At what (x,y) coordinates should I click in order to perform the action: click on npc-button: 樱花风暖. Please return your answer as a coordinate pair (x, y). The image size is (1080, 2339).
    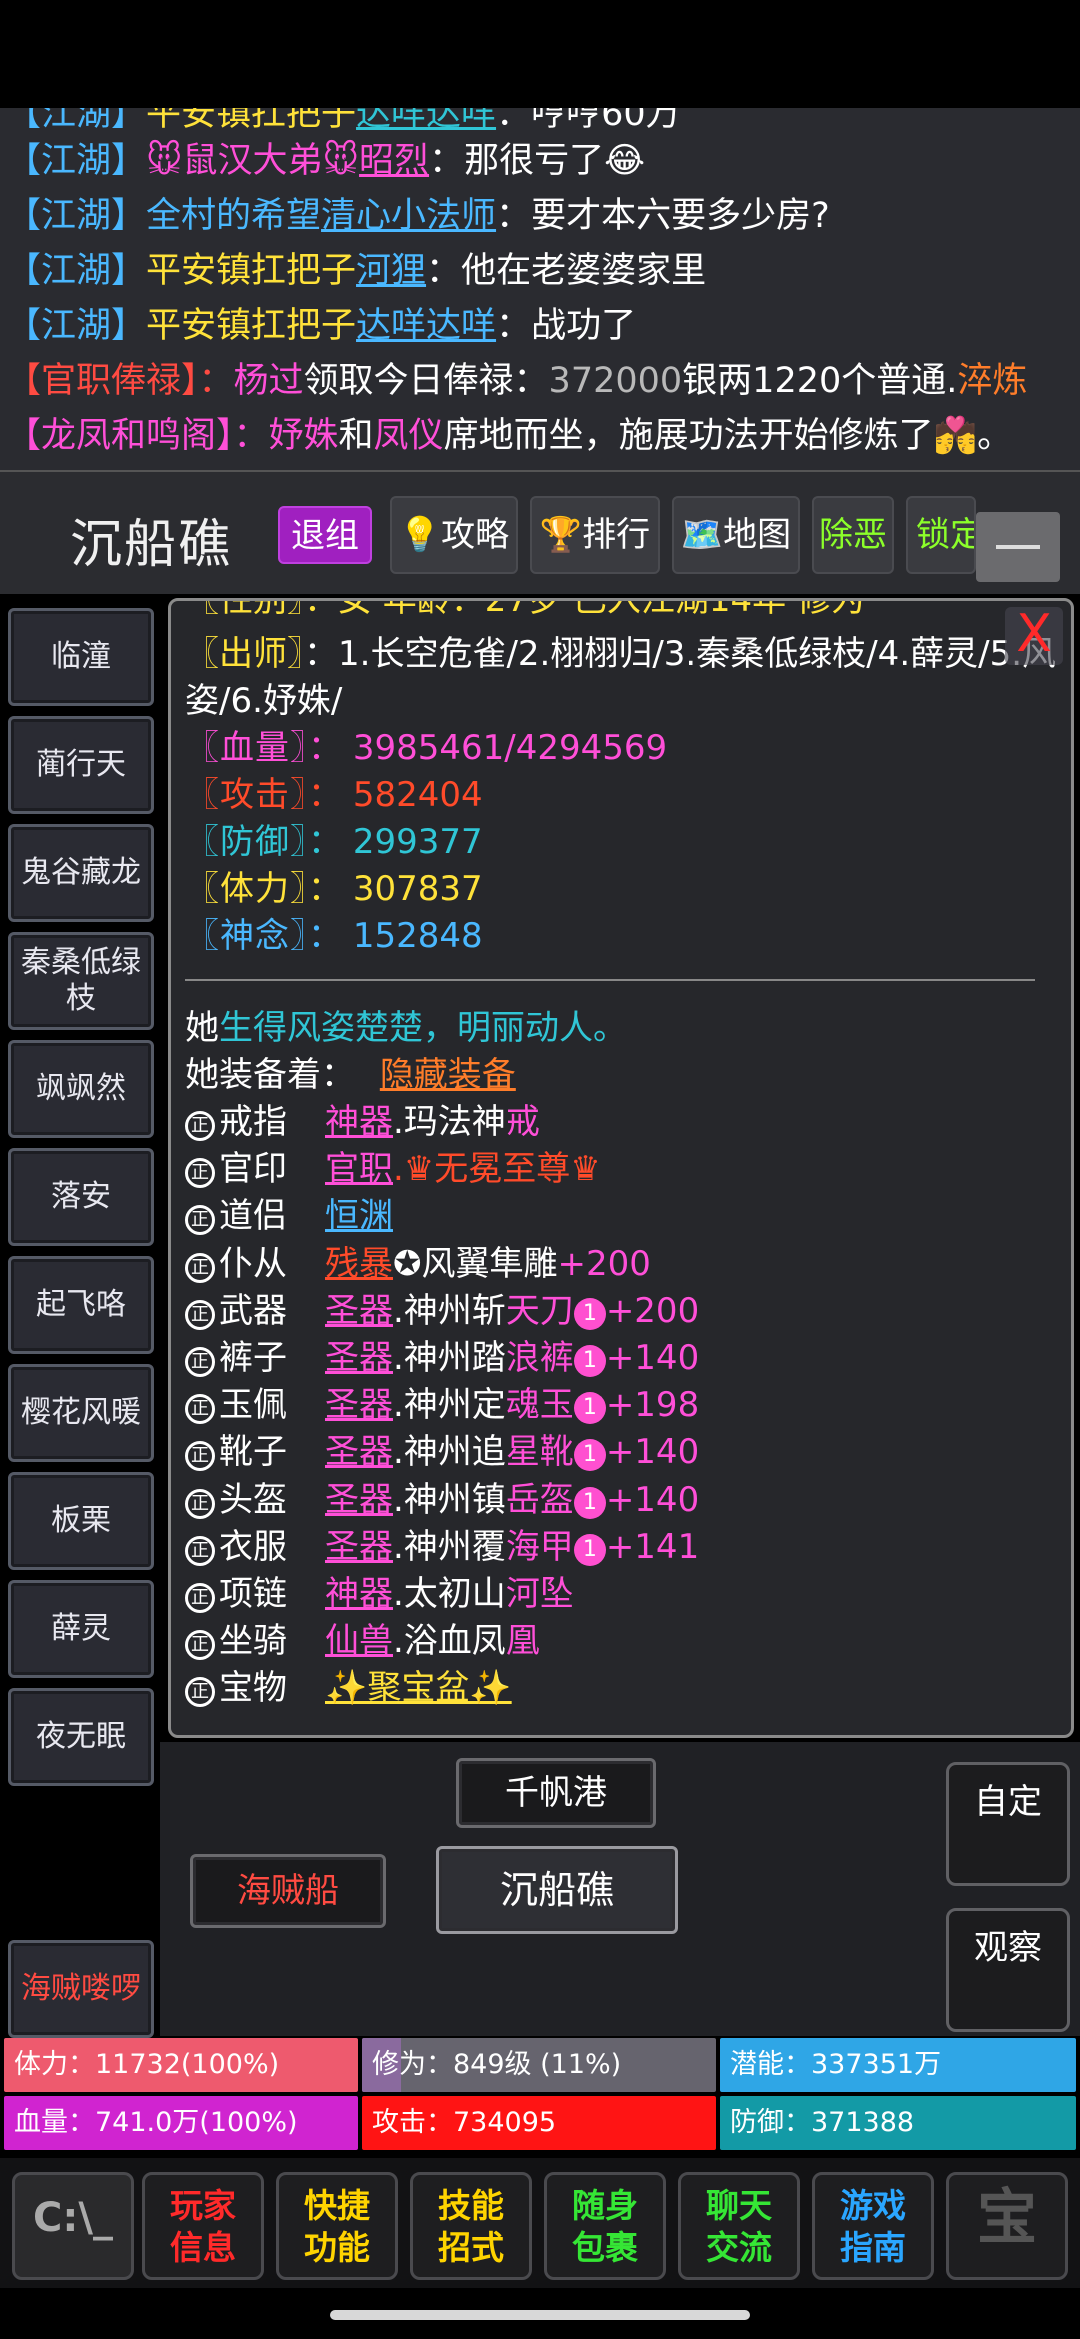
    Looking at the image, I should click on (81, 1413).